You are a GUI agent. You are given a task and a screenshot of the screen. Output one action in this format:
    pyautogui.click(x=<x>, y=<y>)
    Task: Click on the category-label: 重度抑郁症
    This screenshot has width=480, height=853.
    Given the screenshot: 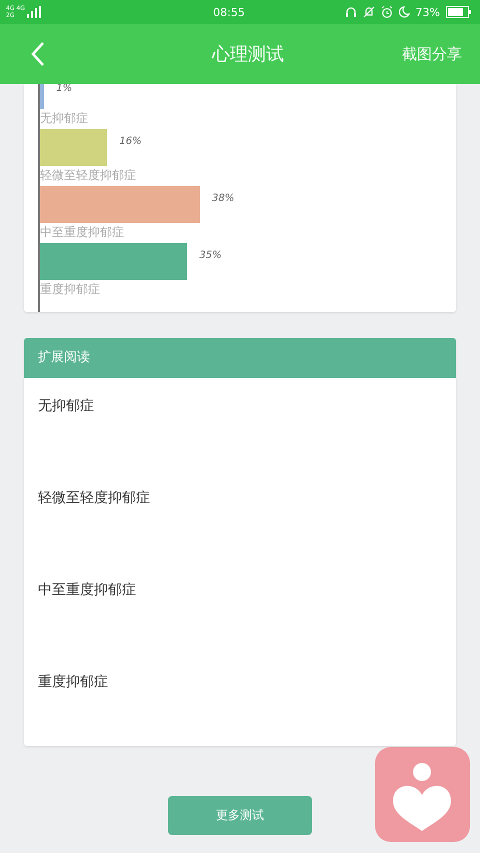 What is the action you would take?
    pyautogui.click(x=70, y=289)
    